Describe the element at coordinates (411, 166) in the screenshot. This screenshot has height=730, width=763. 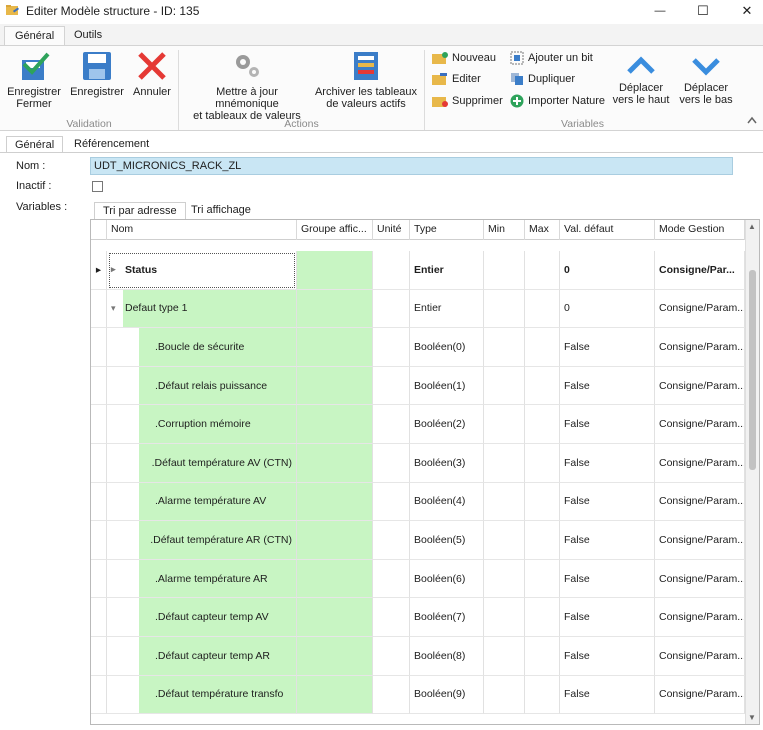
I see `nom-field: UDT_MICRONICS_RACK_ZL` at that location.